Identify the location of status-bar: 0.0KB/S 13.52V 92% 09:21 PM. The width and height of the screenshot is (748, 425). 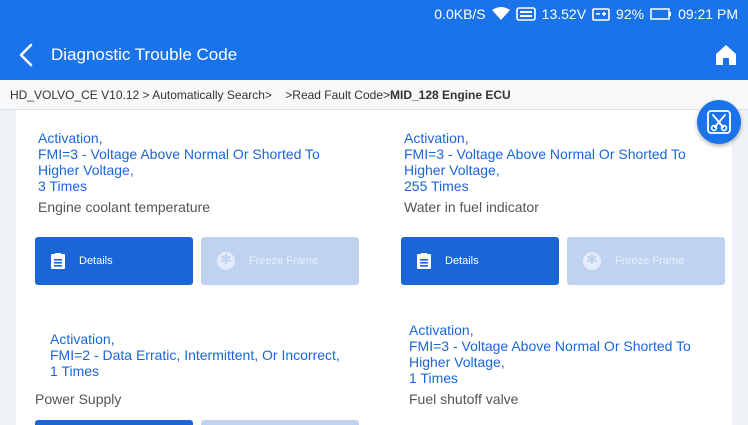
(374, 15).